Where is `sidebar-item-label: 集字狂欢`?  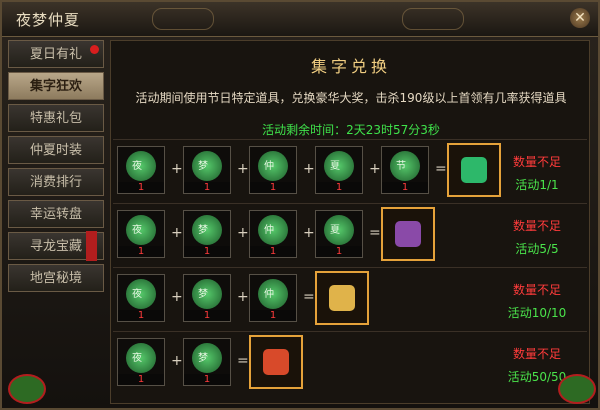 sidebar-item-label: 集字狂欢 is located at coordinates (55, 86).